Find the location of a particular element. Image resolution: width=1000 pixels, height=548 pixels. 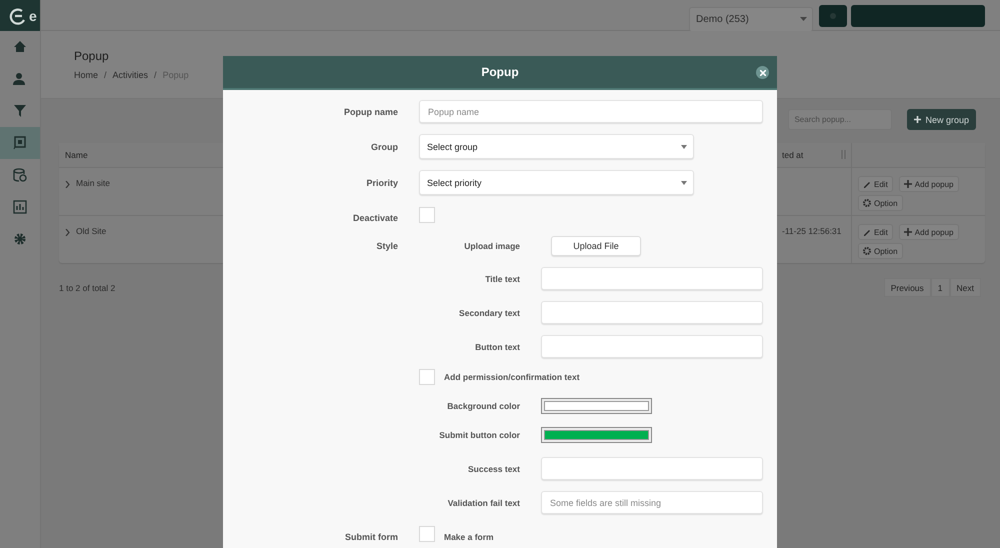

field-label: Priority is located at coordinates (381, 183).